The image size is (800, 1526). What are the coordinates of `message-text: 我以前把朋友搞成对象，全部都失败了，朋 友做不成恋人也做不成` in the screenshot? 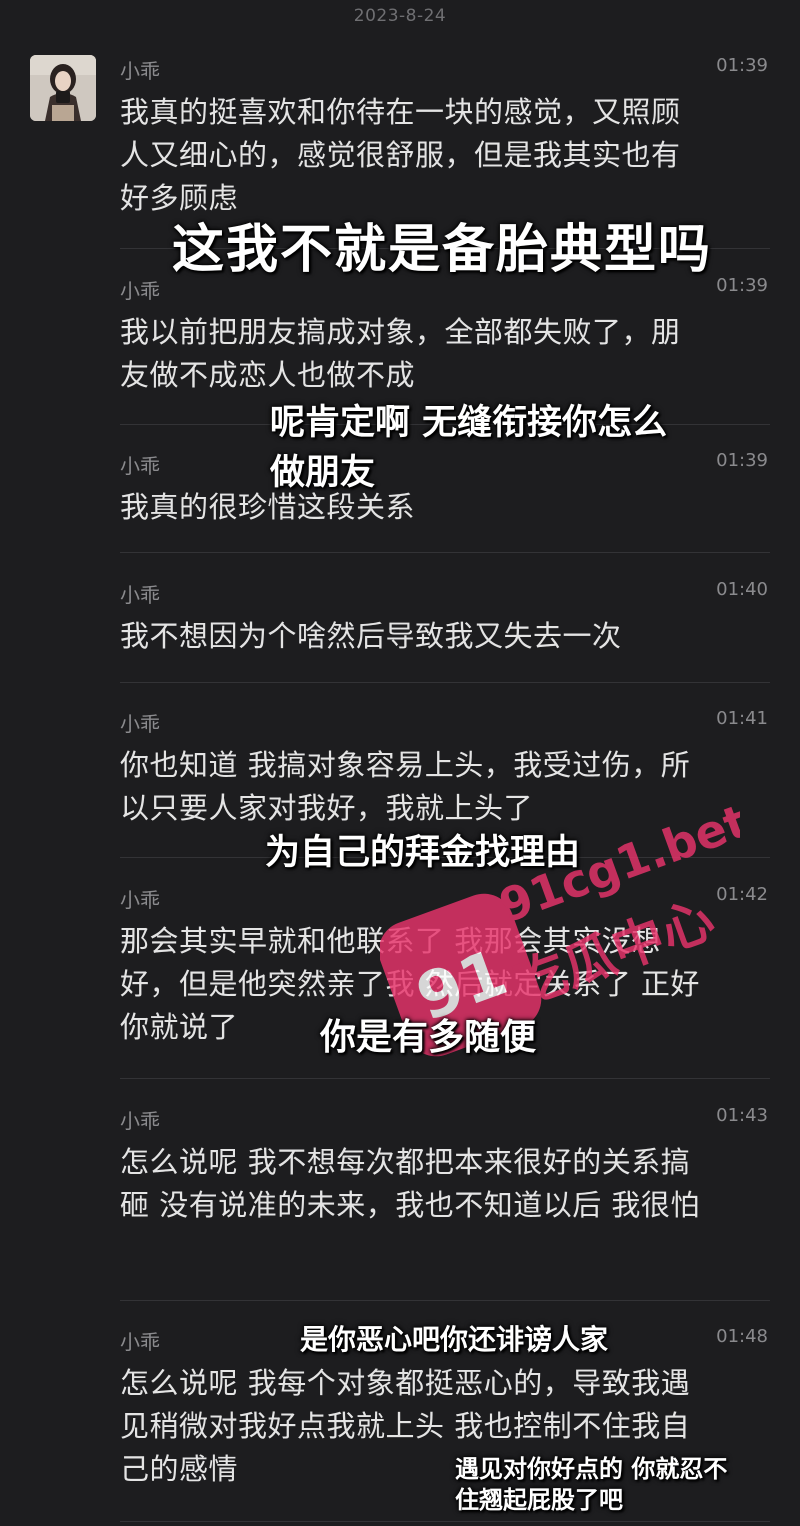 It's located at (400, 353).